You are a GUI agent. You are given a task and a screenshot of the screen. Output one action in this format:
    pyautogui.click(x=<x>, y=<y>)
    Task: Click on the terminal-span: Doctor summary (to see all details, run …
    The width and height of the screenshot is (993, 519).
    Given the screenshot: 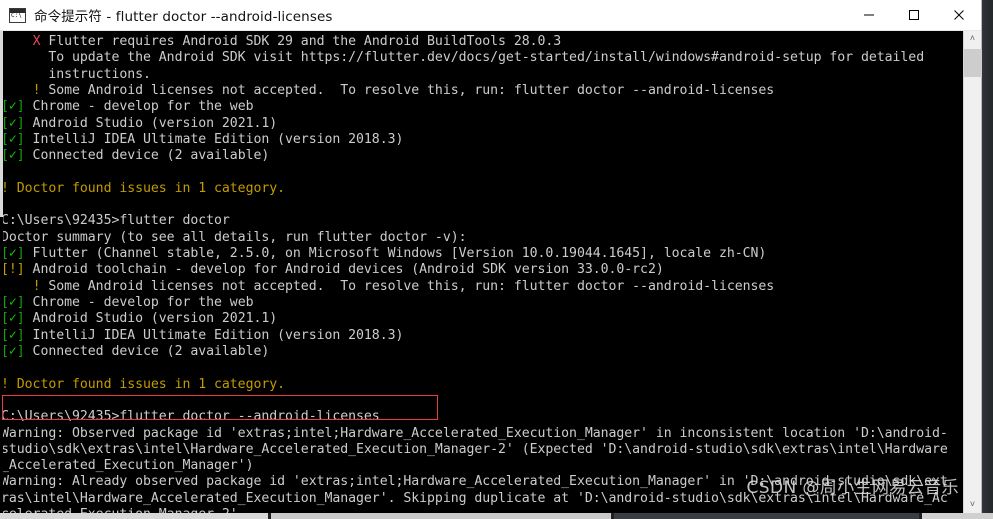 What is the action you would take?
    pyautogui.click(x=234, y=237)
    